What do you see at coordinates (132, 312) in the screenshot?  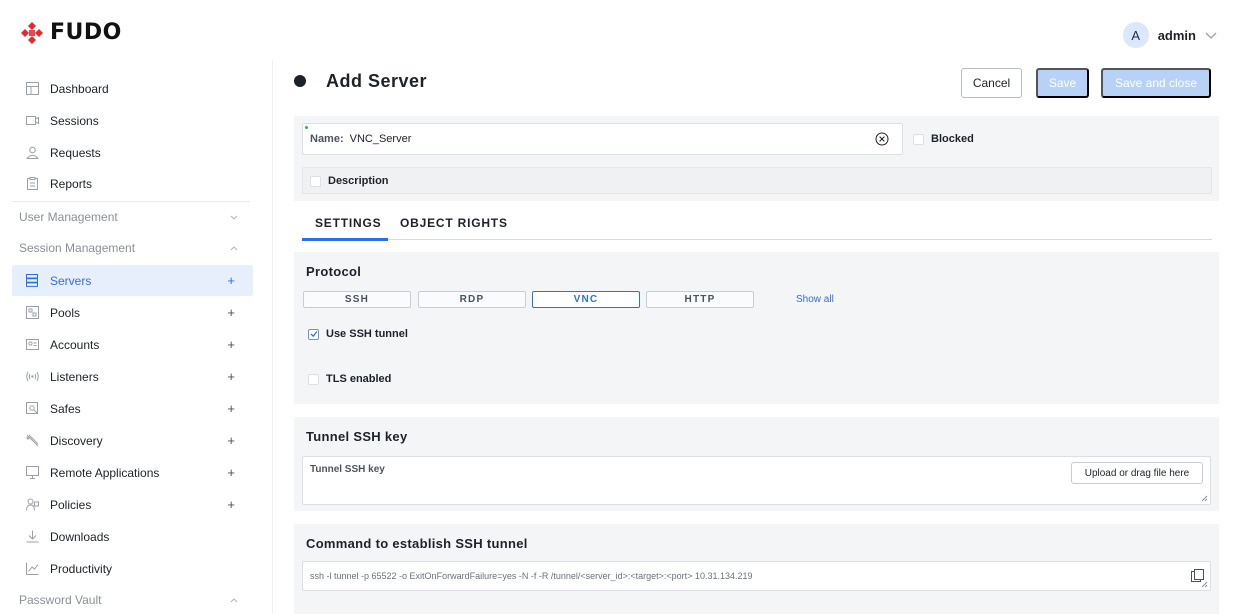 I see `sidebar-item-pools: Pools +` at bounding box center [132, 312].